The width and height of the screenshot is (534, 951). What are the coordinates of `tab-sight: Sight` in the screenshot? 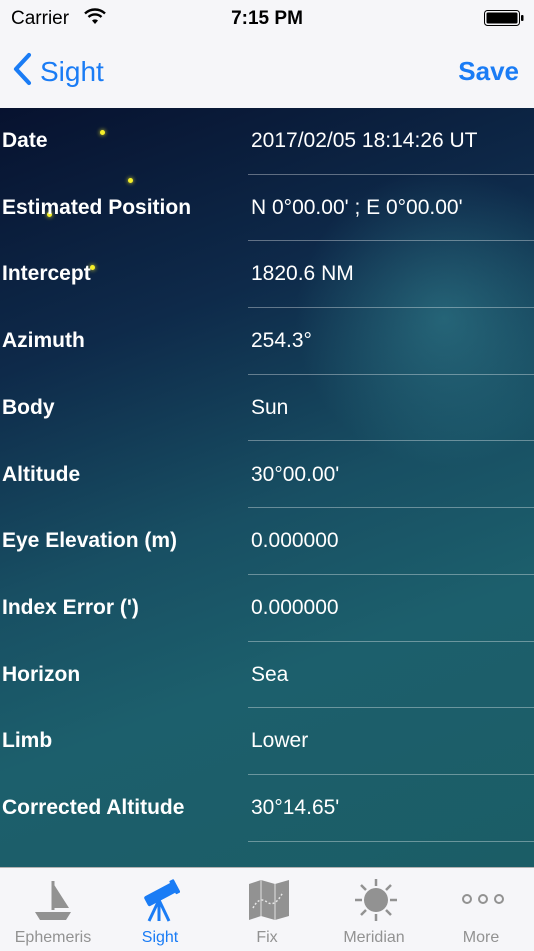 It's located at (160, 909).